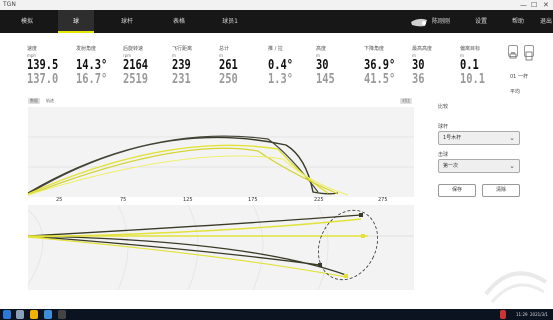 Image resolution: width=553 pixels, height=320 pixels. What do you see at coordinates (457, 190) in the screenshot?
I see `save-button: 保存` at bounding box center [457, 190].